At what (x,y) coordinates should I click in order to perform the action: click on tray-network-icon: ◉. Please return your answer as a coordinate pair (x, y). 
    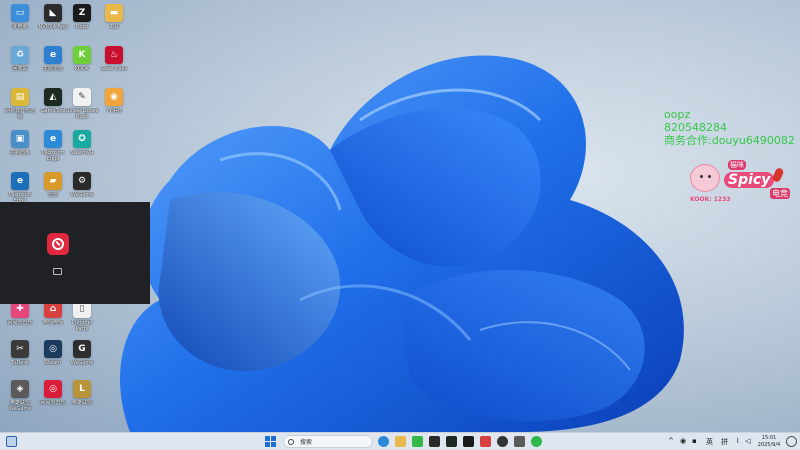
    Looking at the image, I should click on (683, 441).